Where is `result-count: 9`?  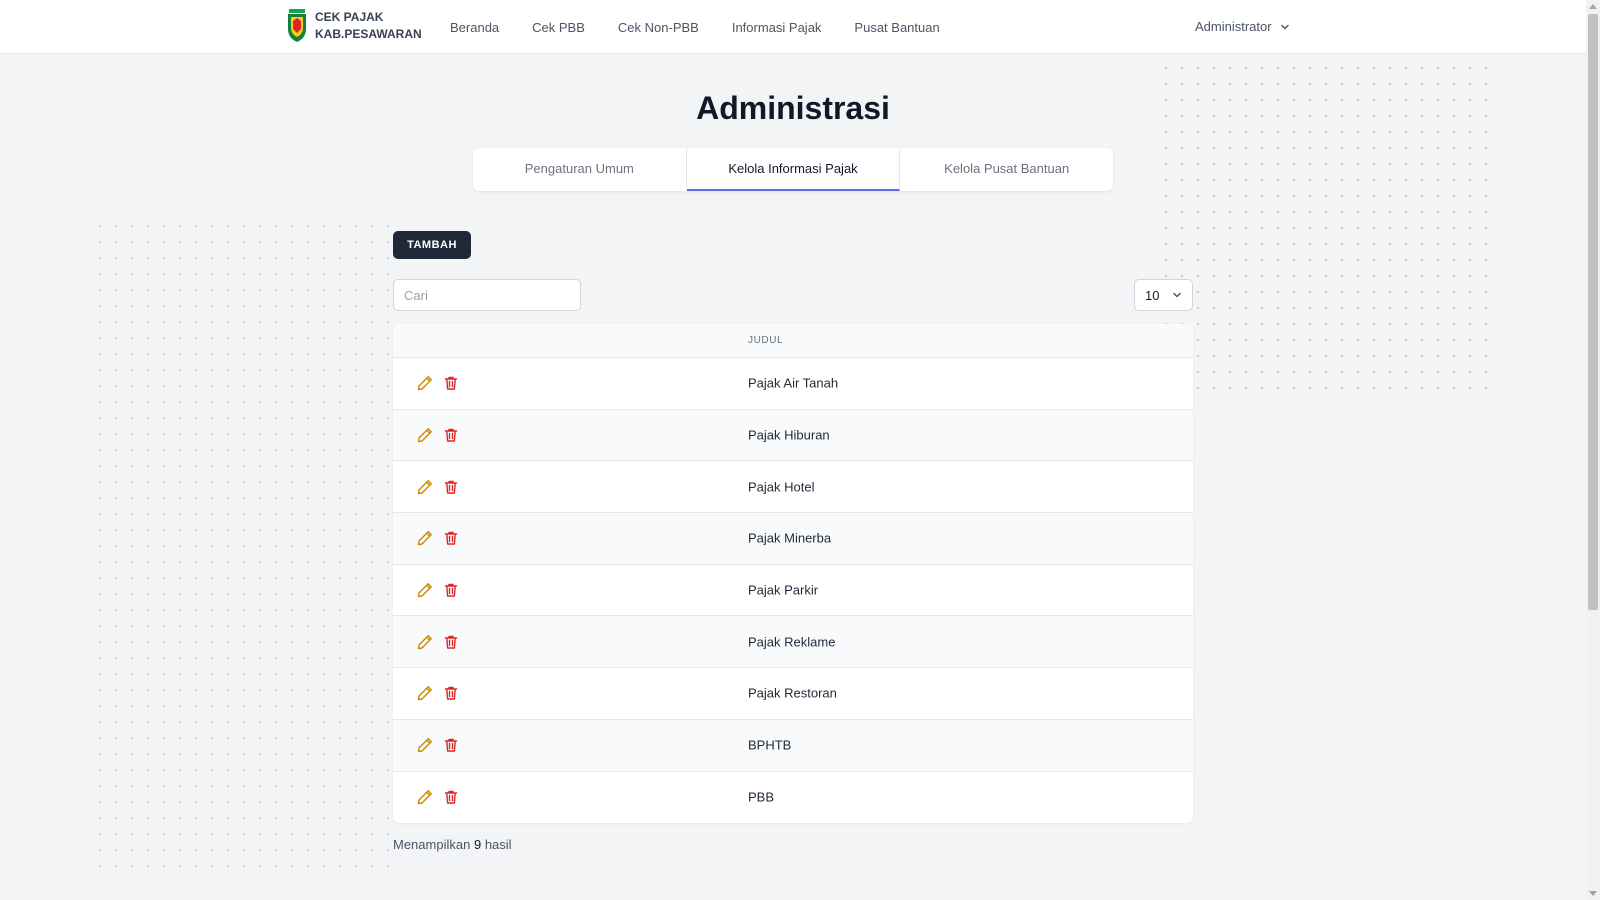
result-count: 9 is located at coordinates (477, 844).